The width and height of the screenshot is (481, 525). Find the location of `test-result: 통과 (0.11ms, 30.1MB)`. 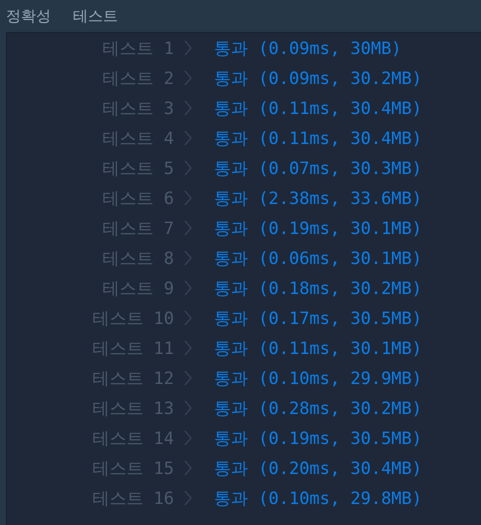

test-result: 통과 (0.11ms, 30.1MB) is located at coordinates (318, 349).